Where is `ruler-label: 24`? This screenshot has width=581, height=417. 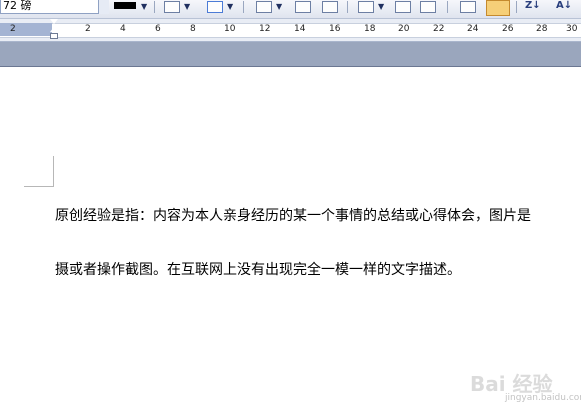 ruler-label: 24 is located at coordinates (473, 29).